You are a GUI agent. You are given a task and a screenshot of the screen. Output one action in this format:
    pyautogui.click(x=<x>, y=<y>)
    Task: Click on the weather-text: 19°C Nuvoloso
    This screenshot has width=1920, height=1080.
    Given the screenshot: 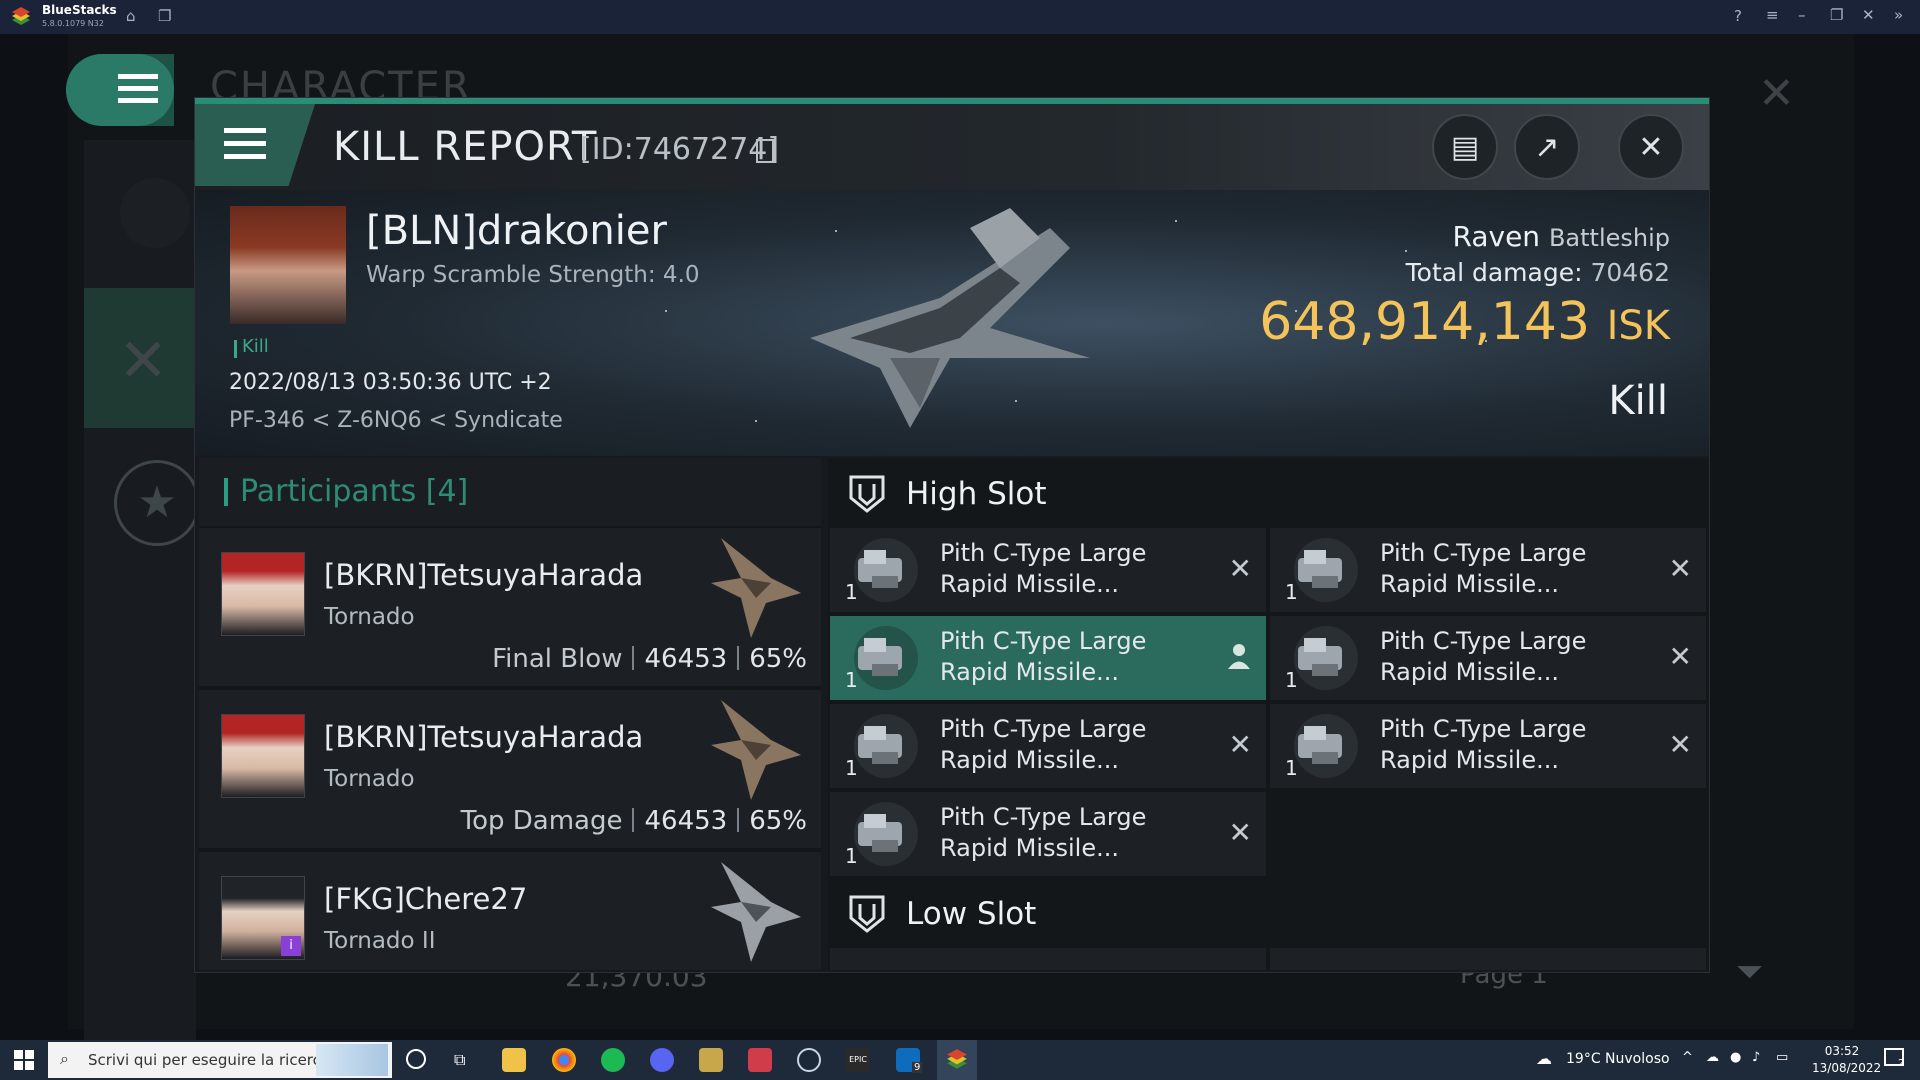 What is the action you would take?
    pyautogui.click(x=1618, y=1059)
    